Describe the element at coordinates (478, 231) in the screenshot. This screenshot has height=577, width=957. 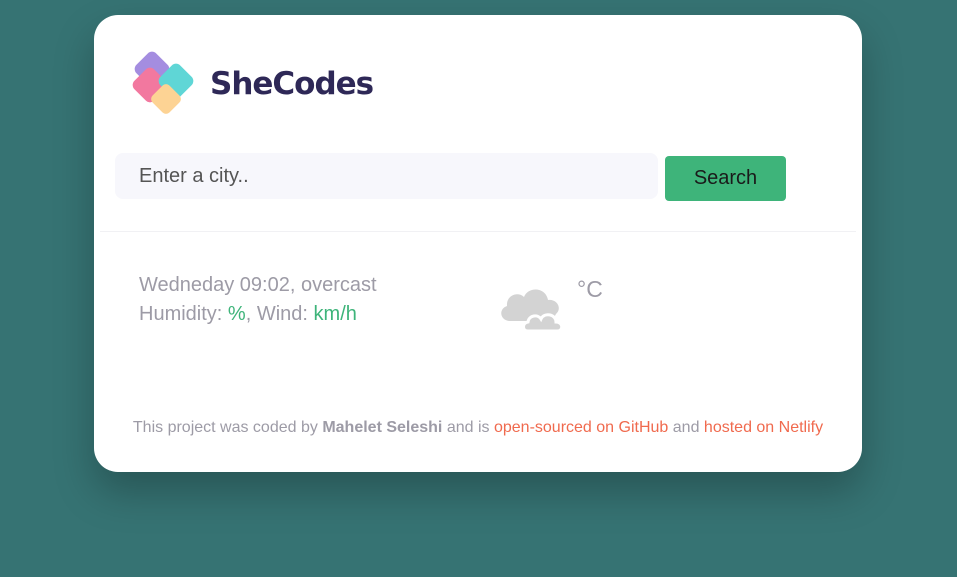
I see `divider` at that location.